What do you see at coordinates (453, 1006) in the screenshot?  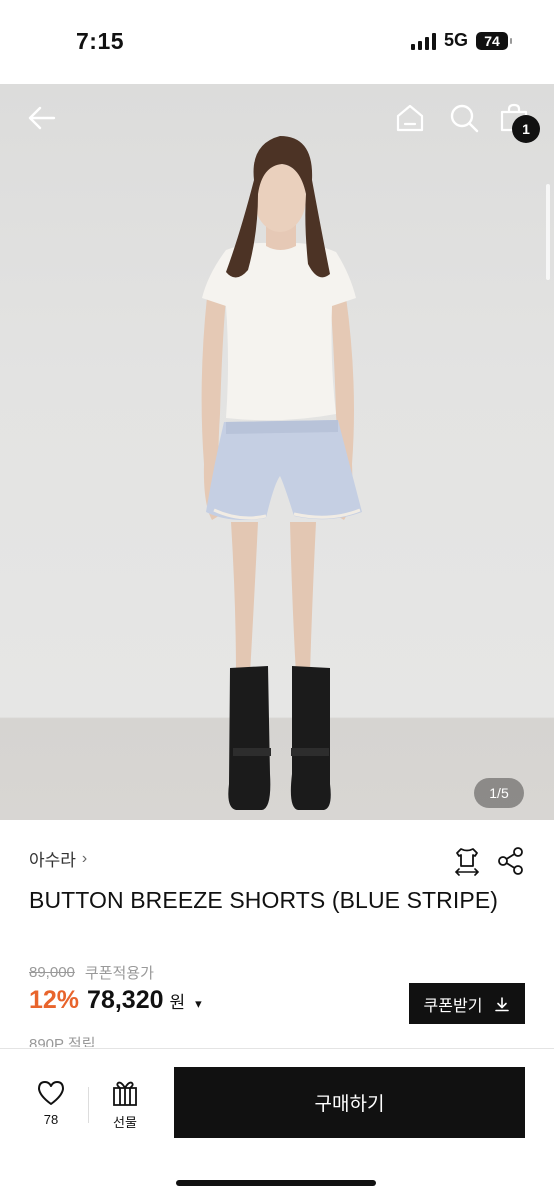 I see `coupon-button-label: 쿠폰받기` at bounding box center [453, 1006].